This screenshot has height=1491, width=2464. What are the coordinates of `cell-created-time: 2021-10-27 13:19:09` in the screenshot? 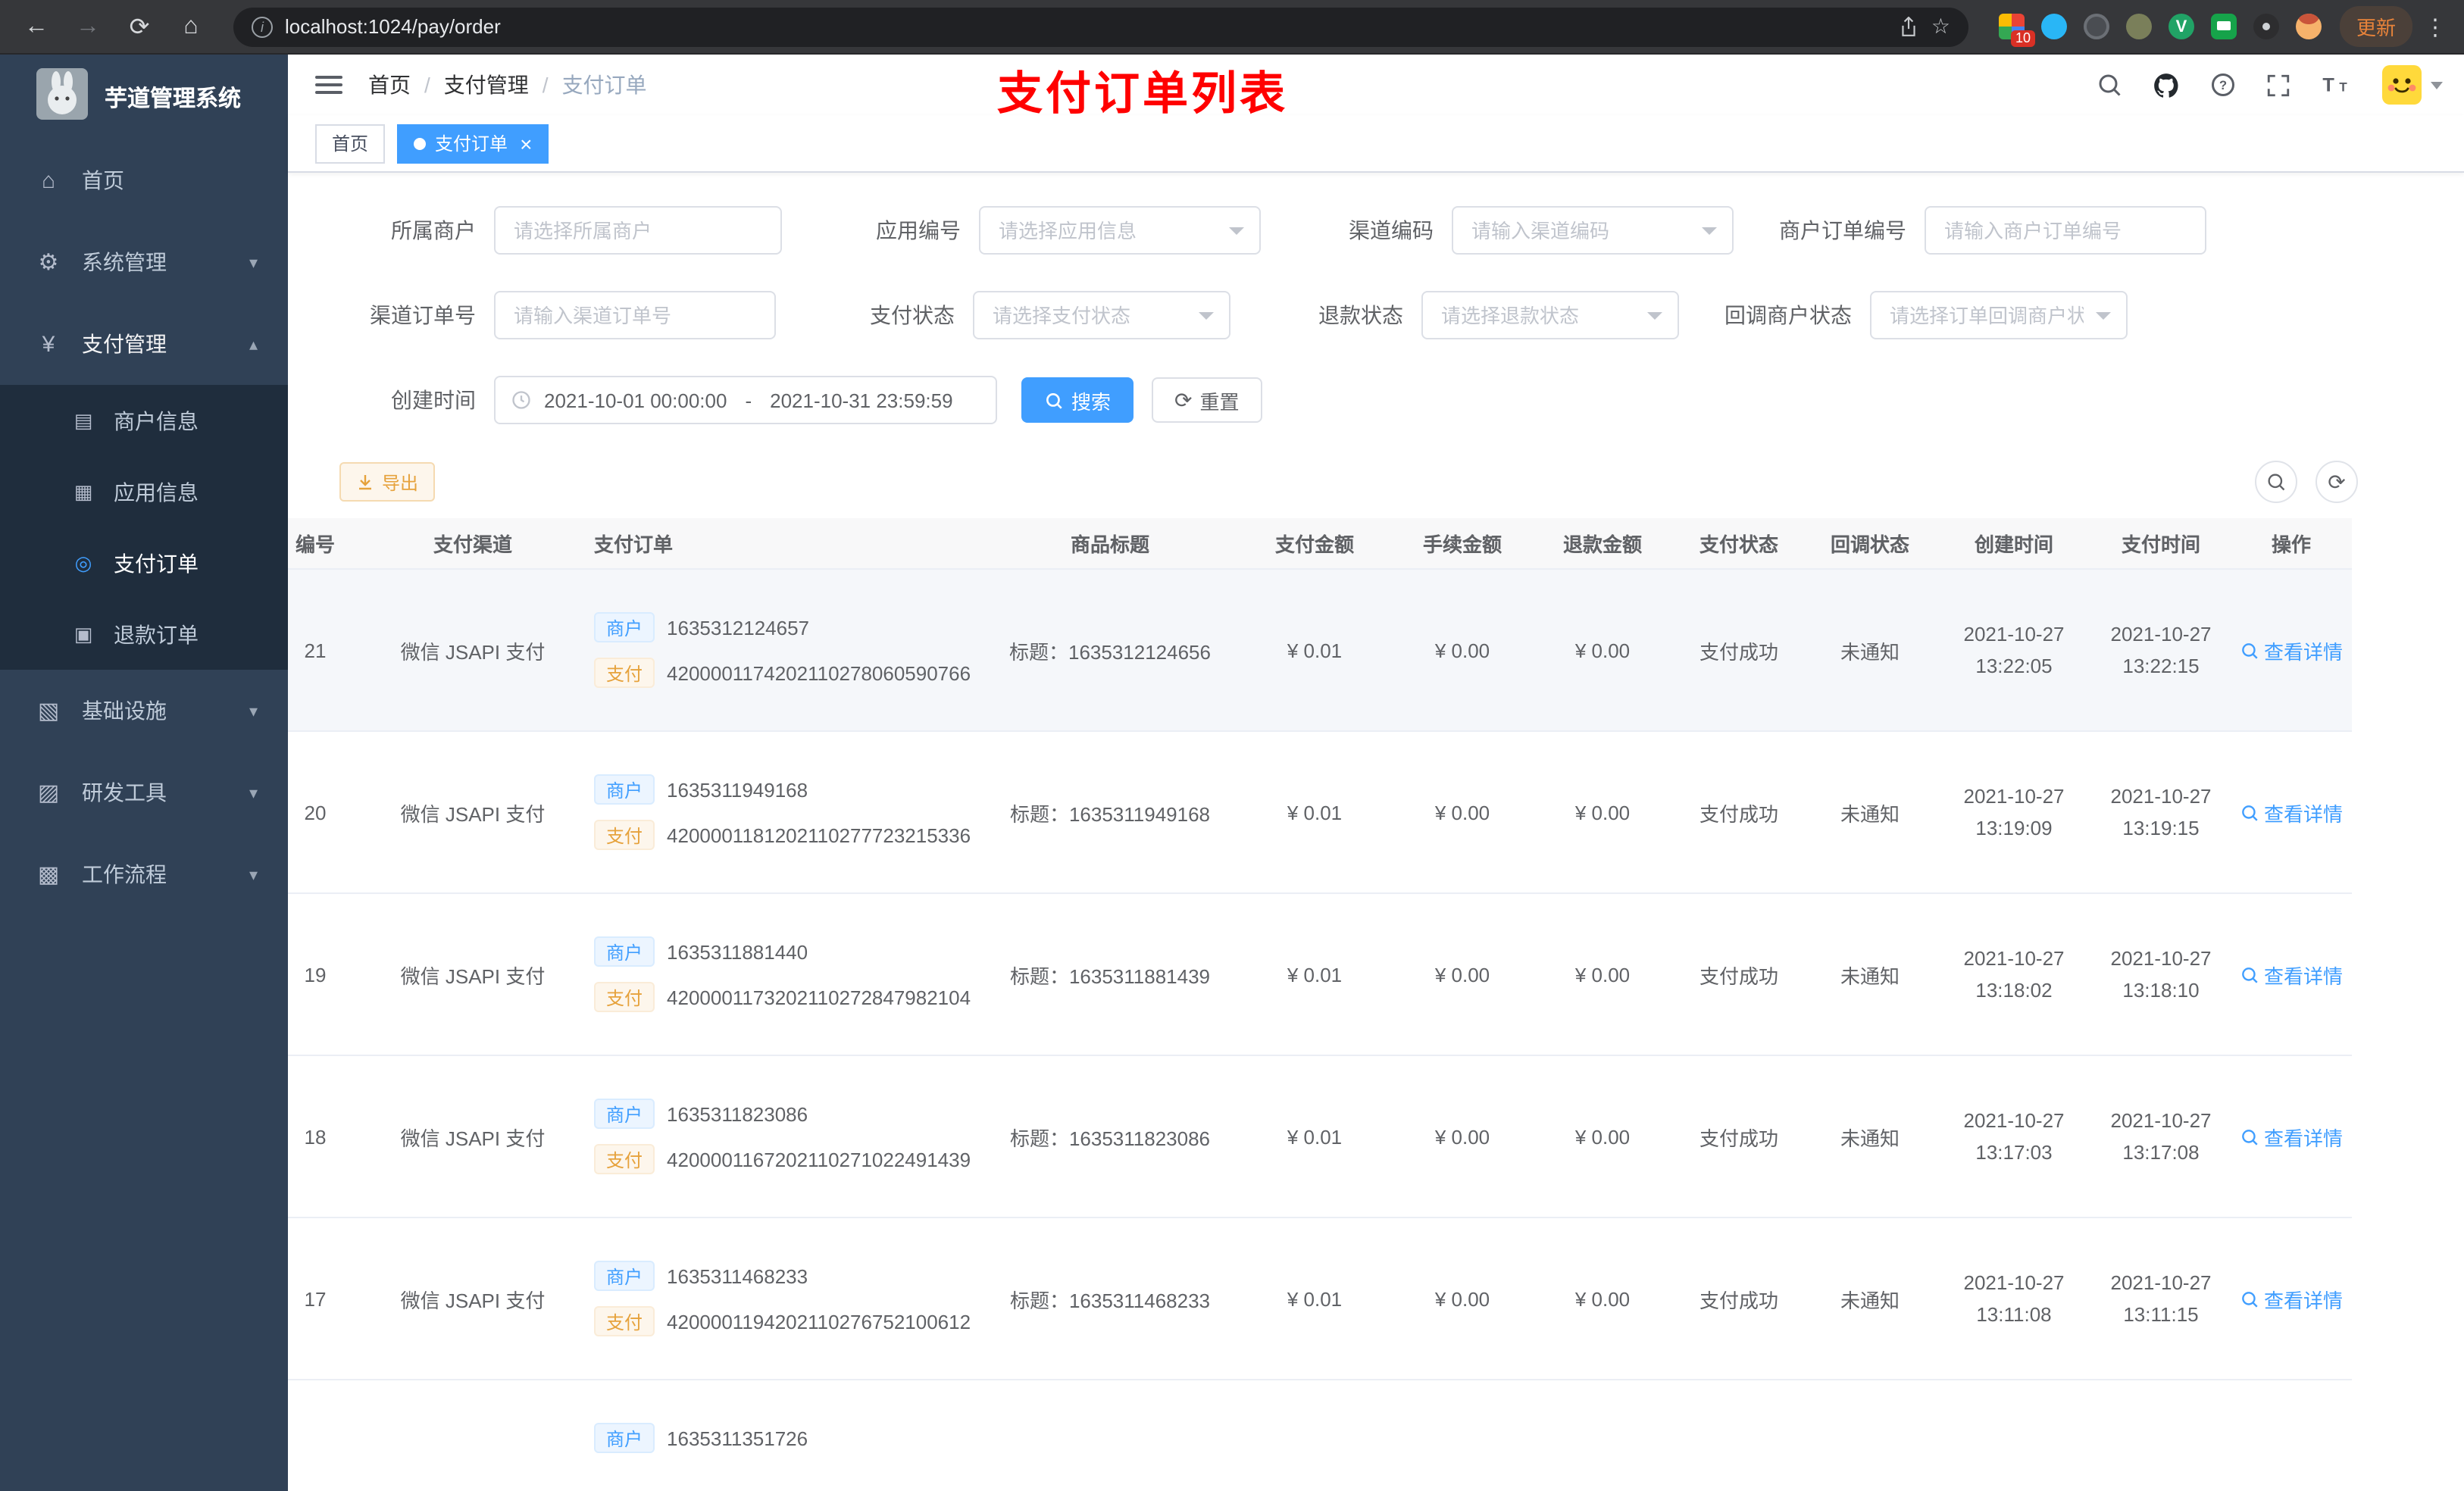 It's located at (2014, 812).